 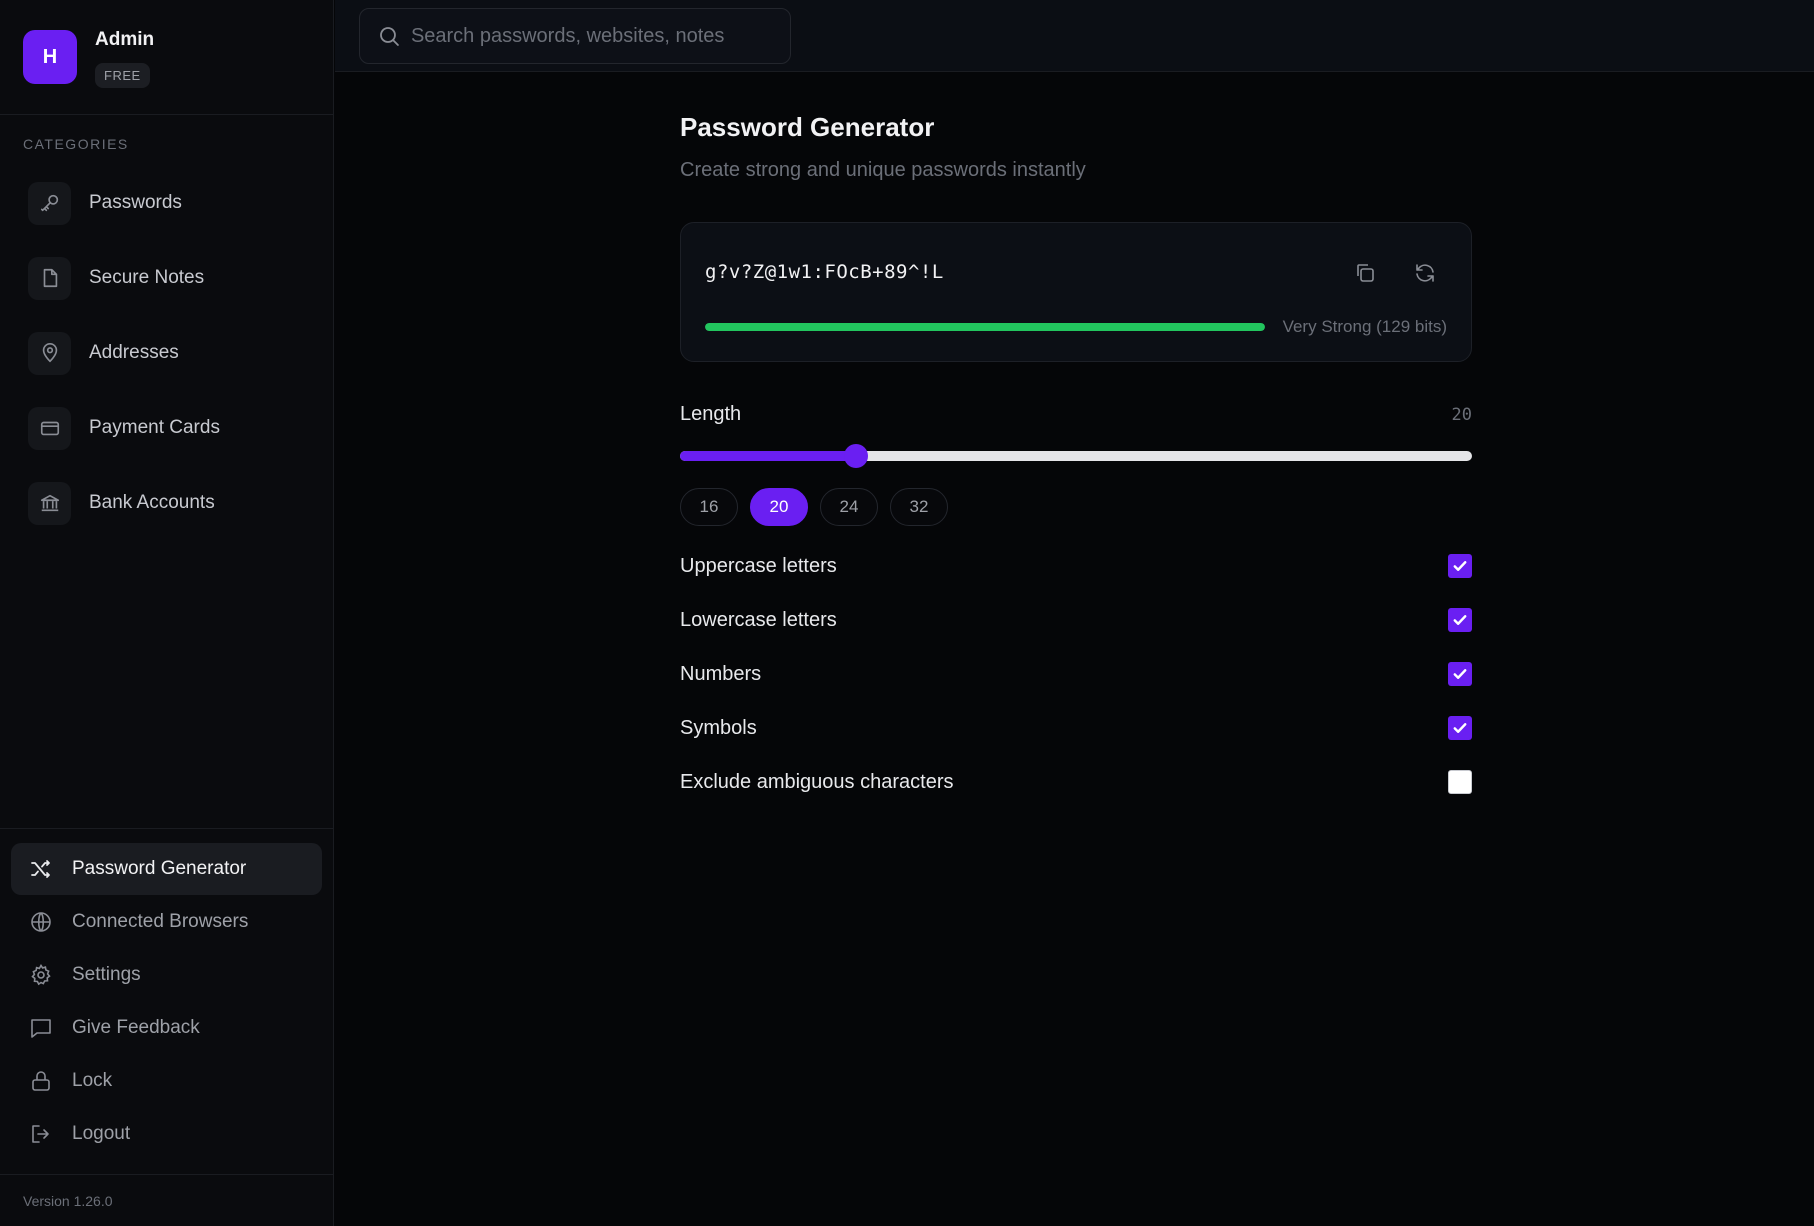 What do you see at coordinates (1364, 326) in the screenshot?
I see `strength-label: Very Strong (129 bits)` at bounding box center [1364, 326].